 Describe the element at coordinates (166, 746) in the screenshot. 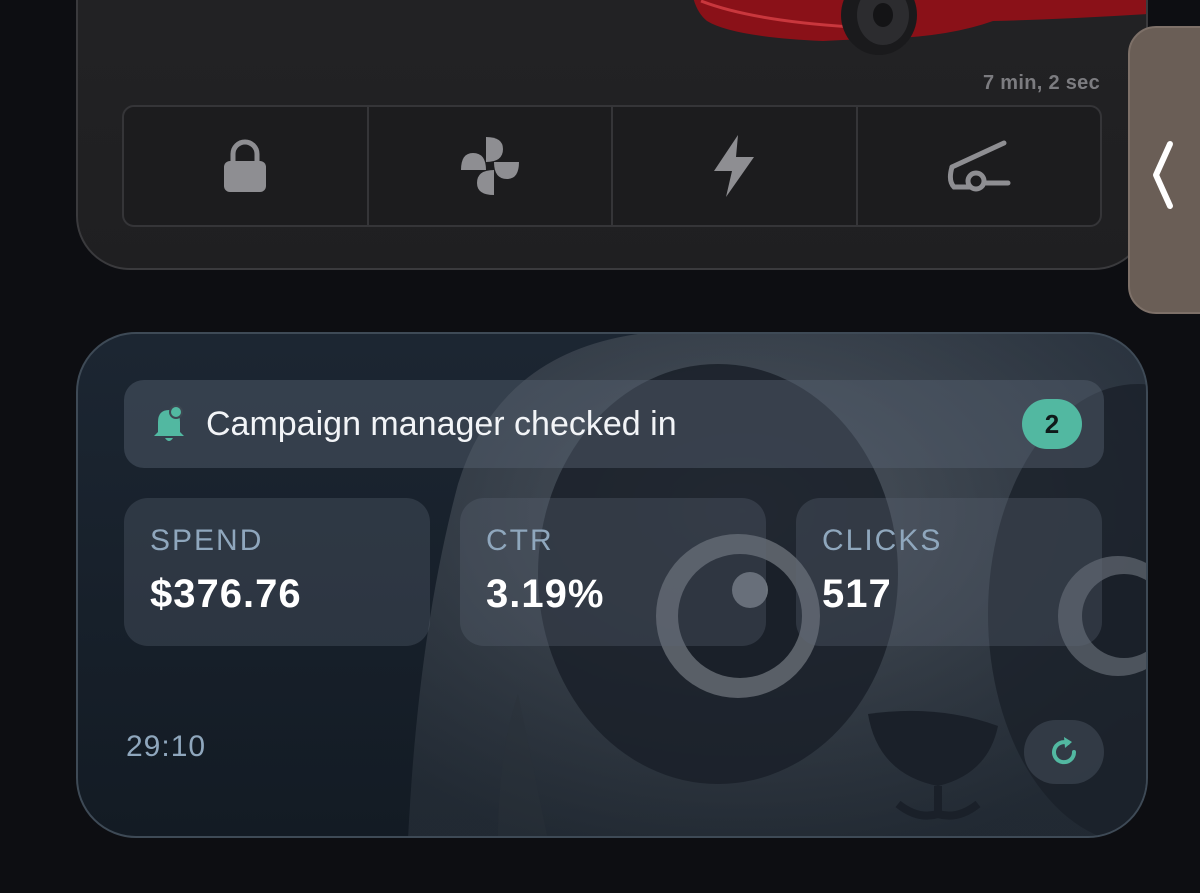

I see `countdown-timer: 29:10` at that location.